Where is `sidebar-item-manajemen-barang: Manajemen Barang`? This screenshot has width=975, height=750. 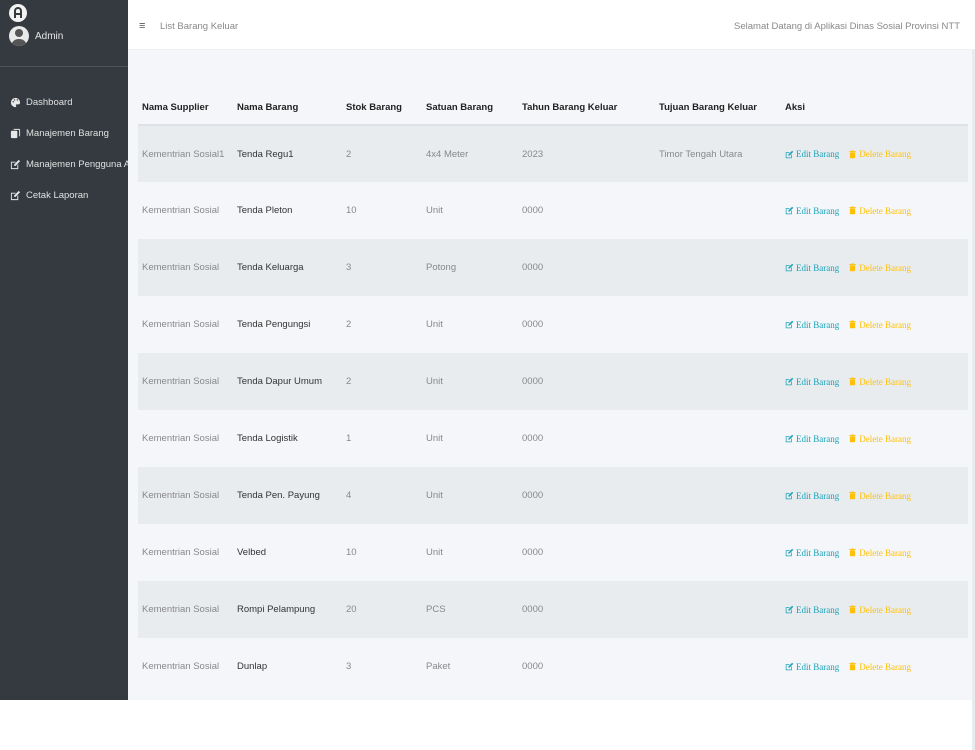 sidebar-item-manajemen-barang: Manajemen Barang is located at coordinates (64, 133).